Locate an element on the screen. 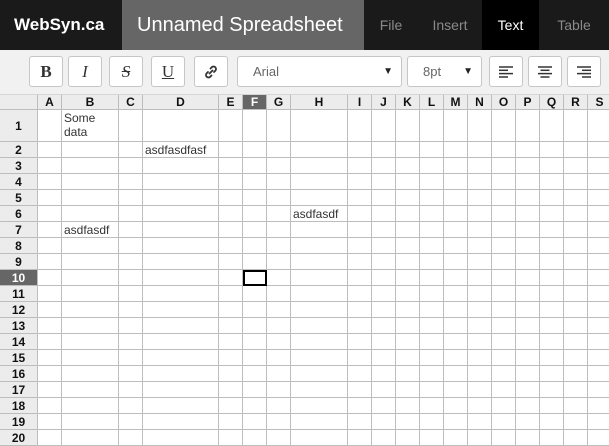 This screenshot has width=609, height=446. cell-p12 is located at coordinates (528, 310).